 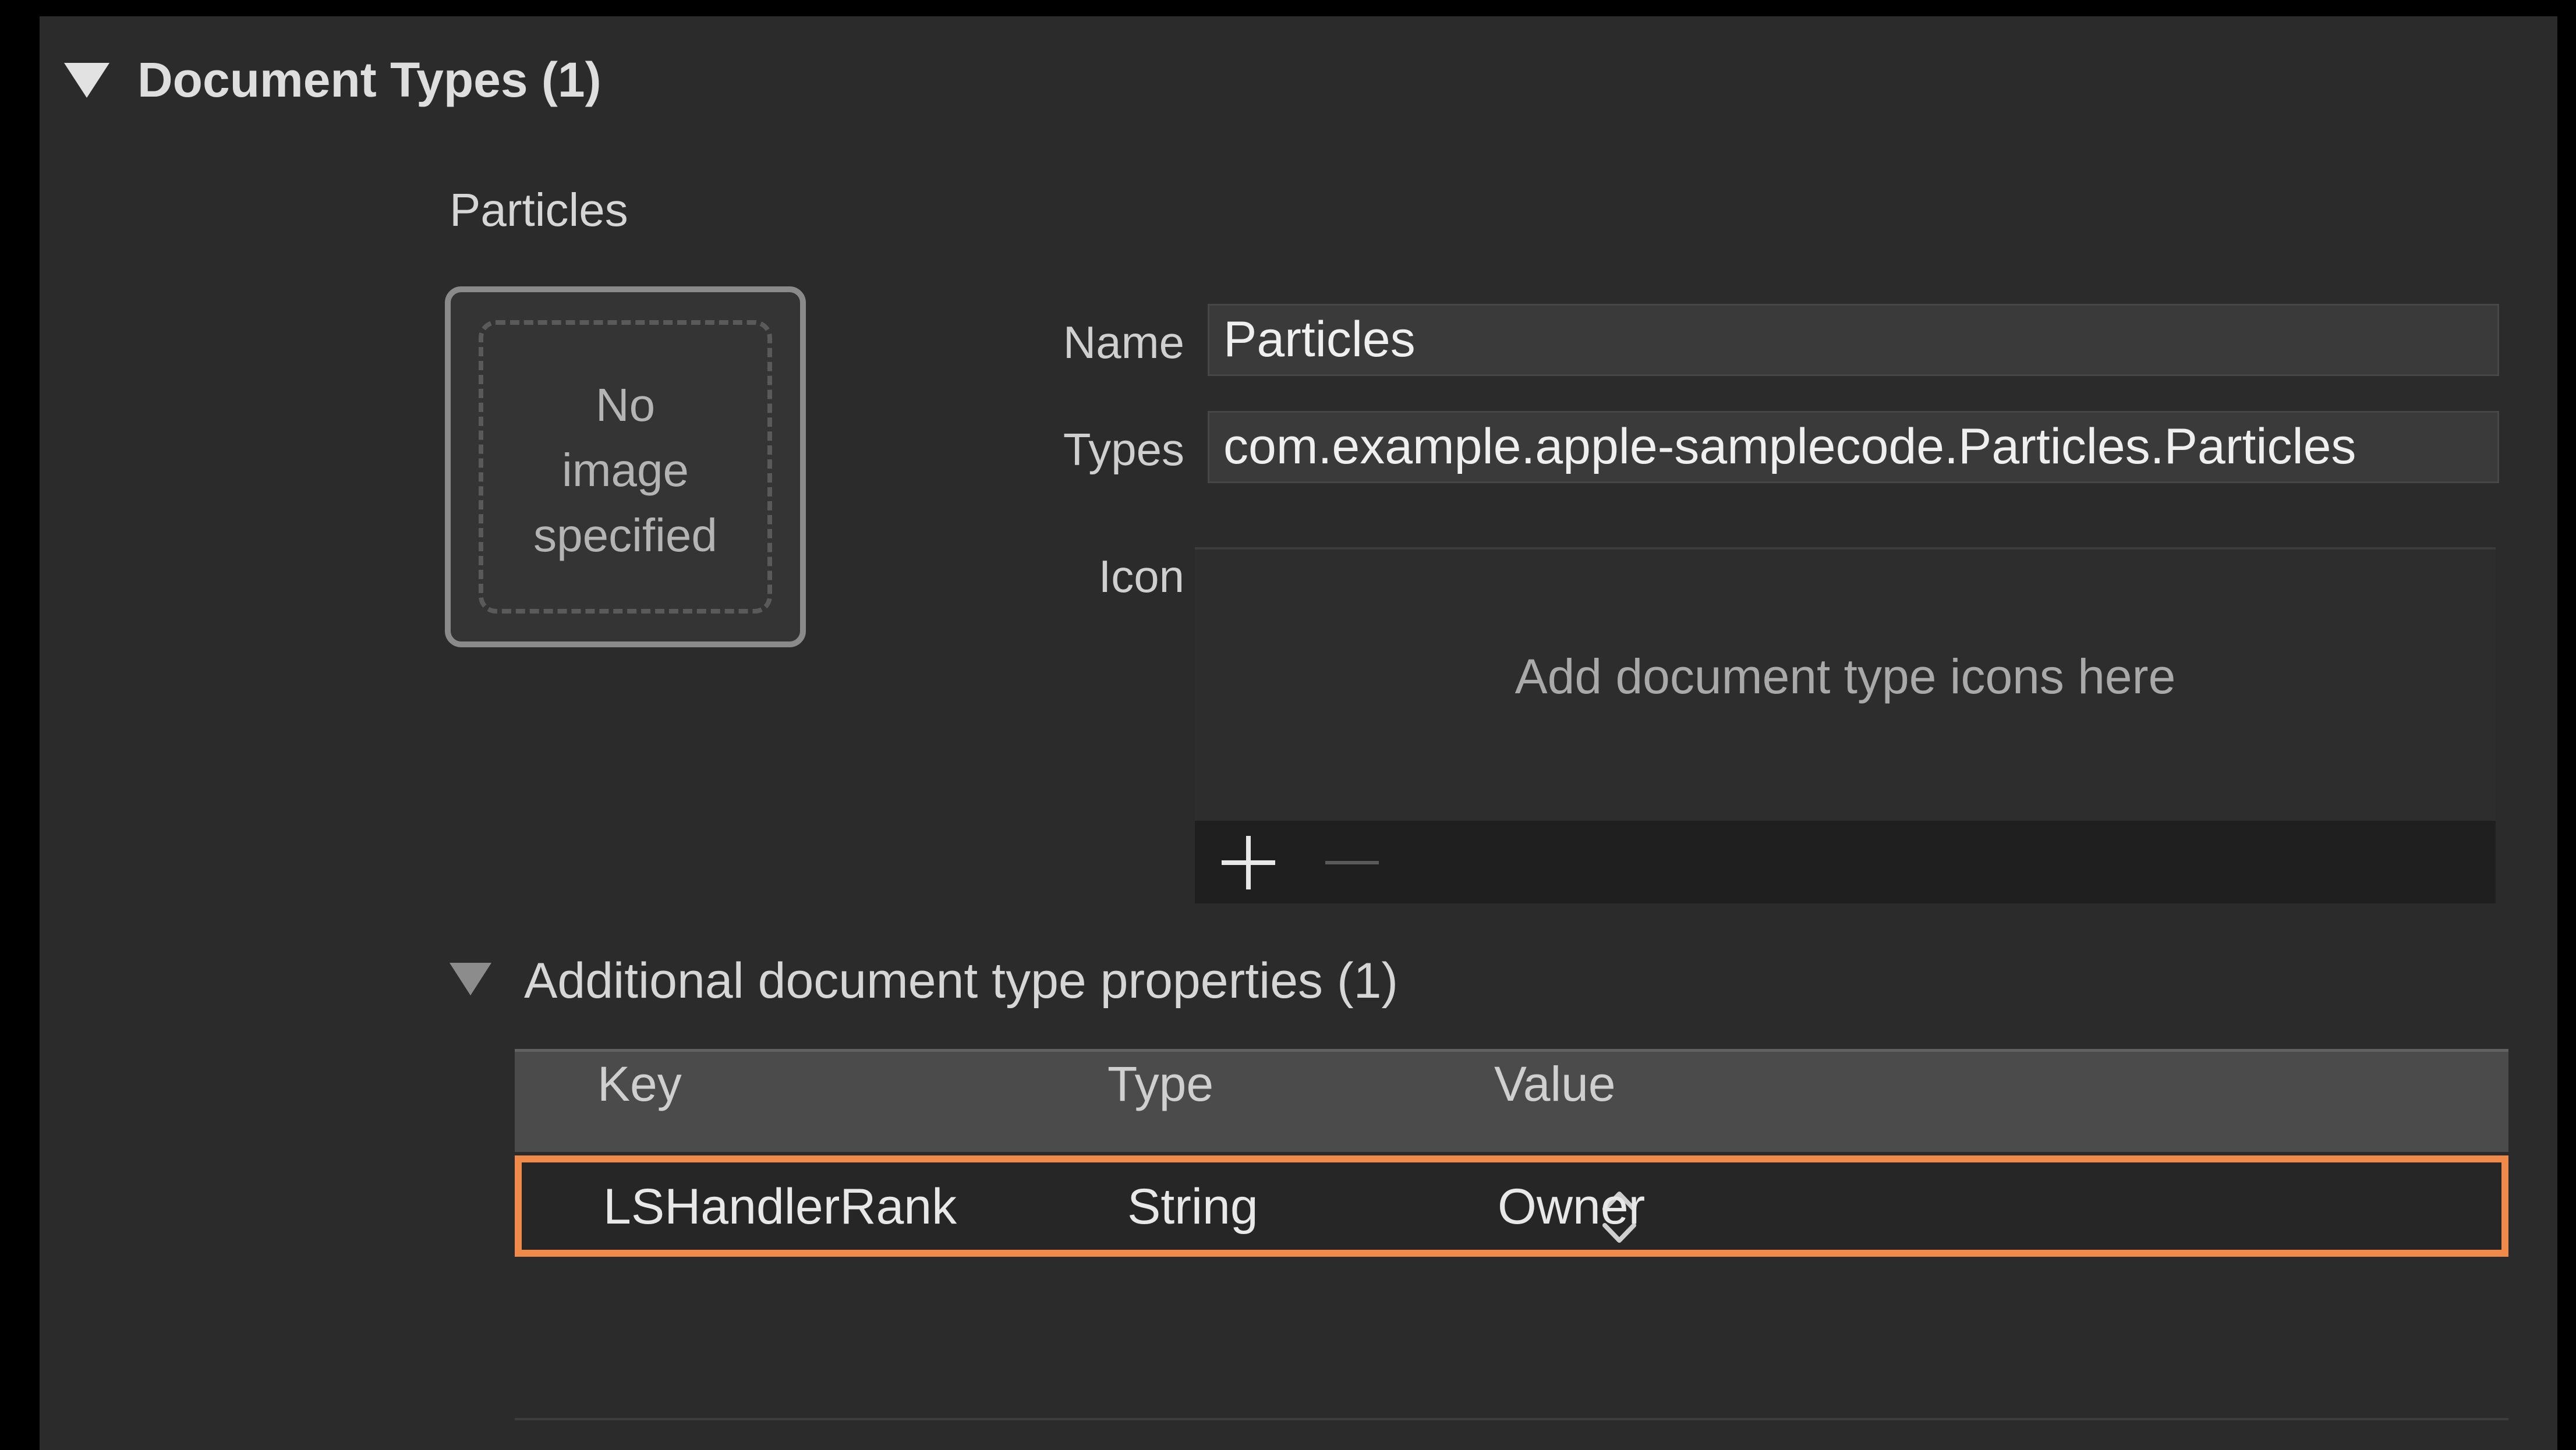 What do you see at coordinates (961, 981) in the screenshot?
I see `additional-properties-title: Additional document type properties (1)` at bounding box center [961, 981].